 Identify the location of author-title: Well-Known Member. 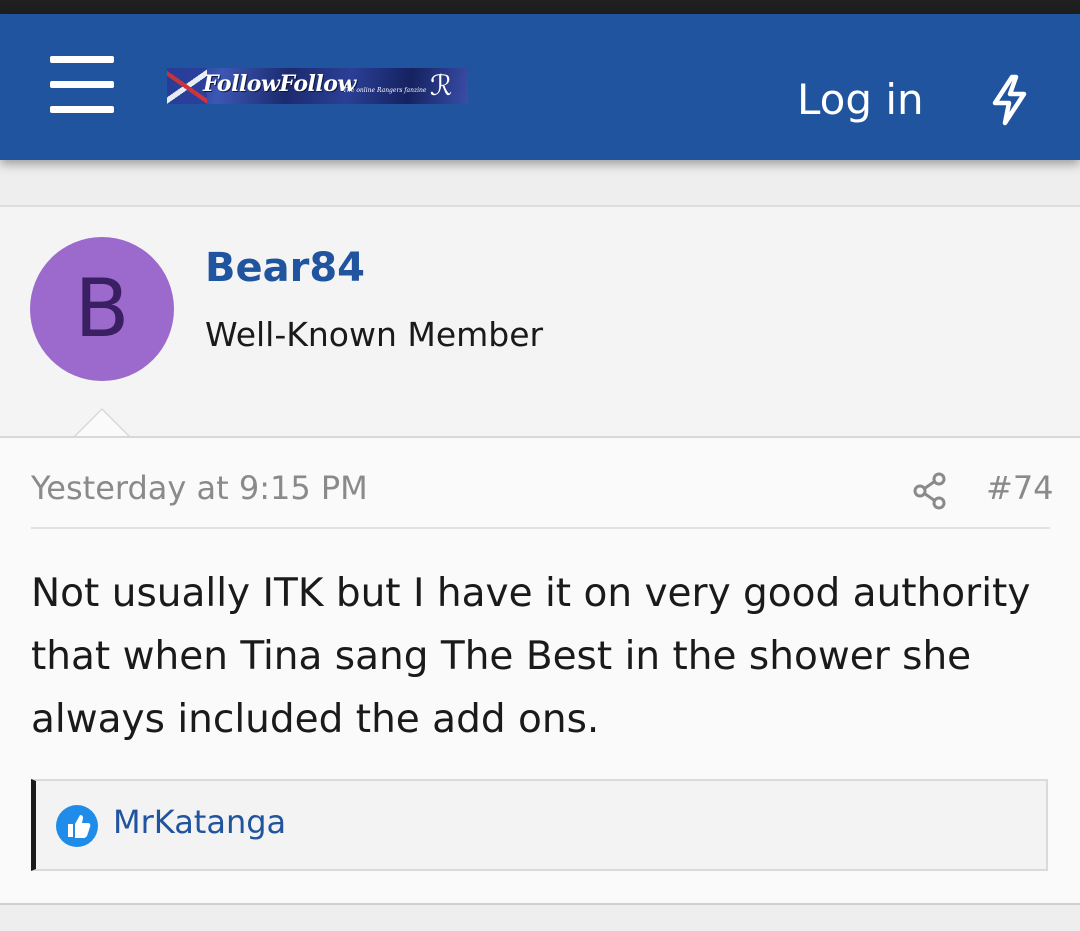
(374, 334).